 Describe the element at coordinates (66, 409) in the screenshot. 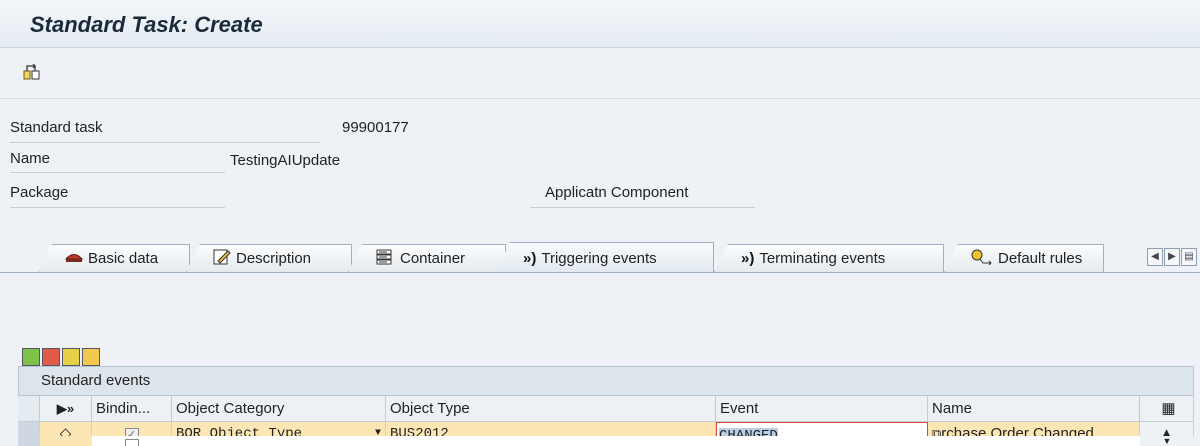

I see `column-settings-icon: ▶»` at that location.